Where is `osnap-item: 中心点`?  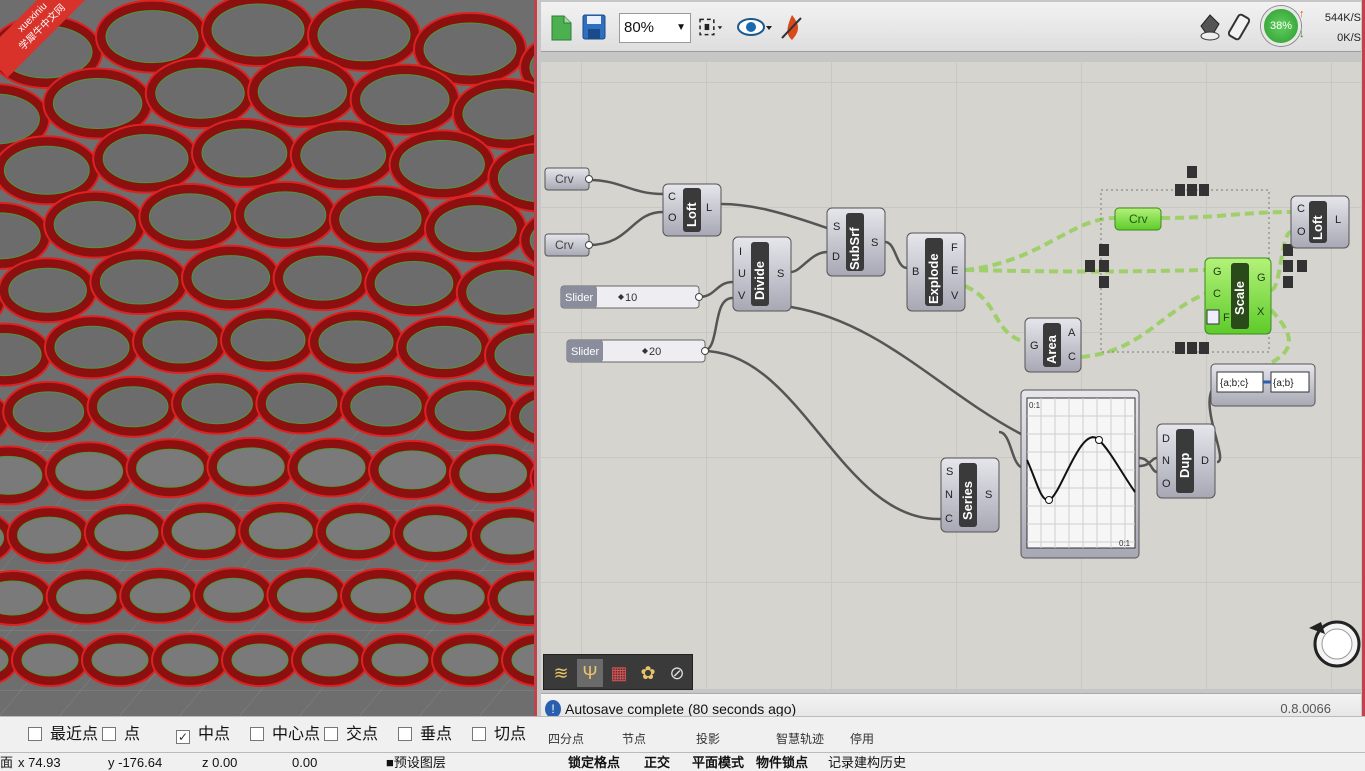
osnap-item: 中心点 is located at coordinates (285, 735).